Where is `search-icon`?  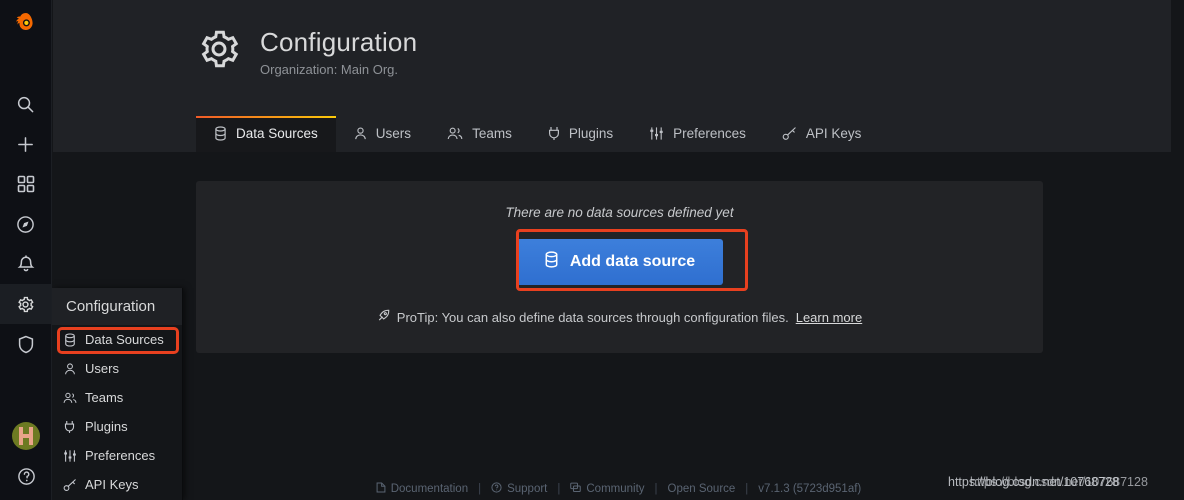 search-icon is located at coordinates (25, 104).